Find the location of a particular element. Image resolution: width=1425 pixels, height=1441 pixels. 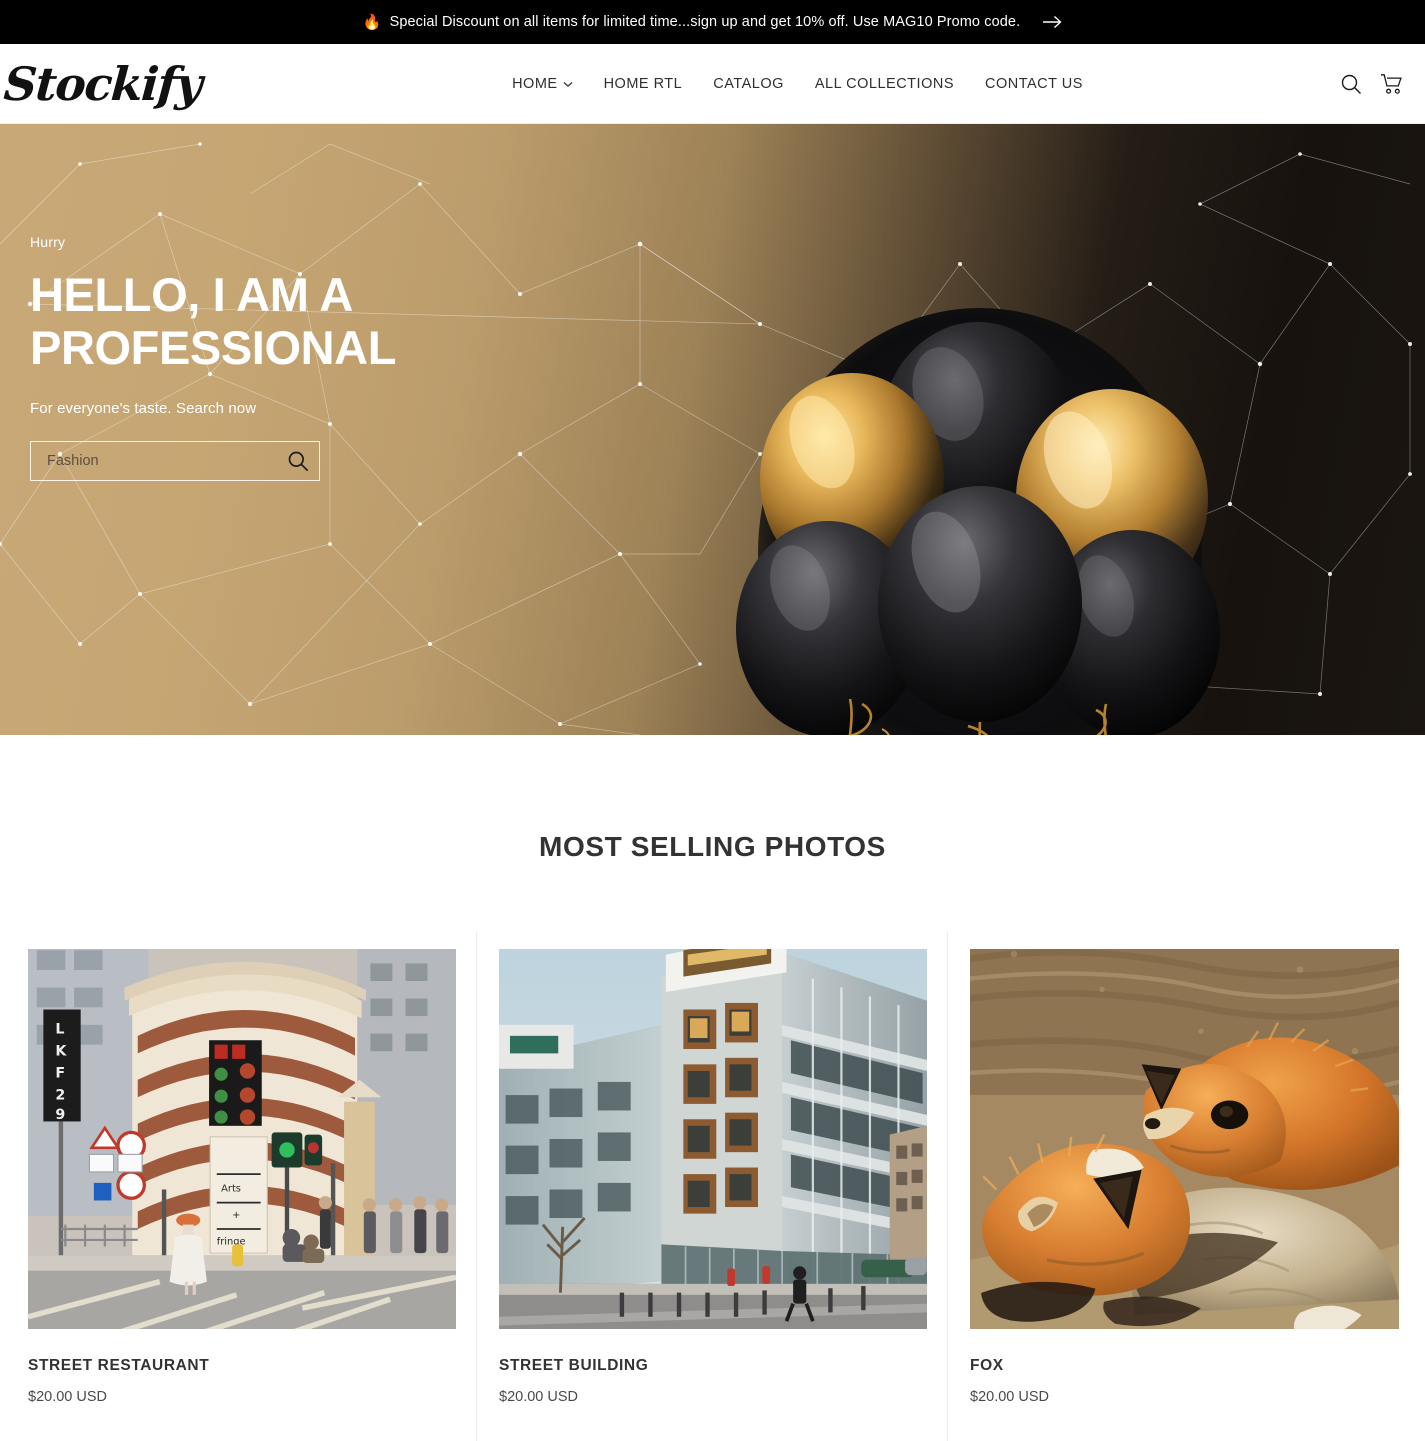

product-image-fox is located at coordinates (1184, 1139).